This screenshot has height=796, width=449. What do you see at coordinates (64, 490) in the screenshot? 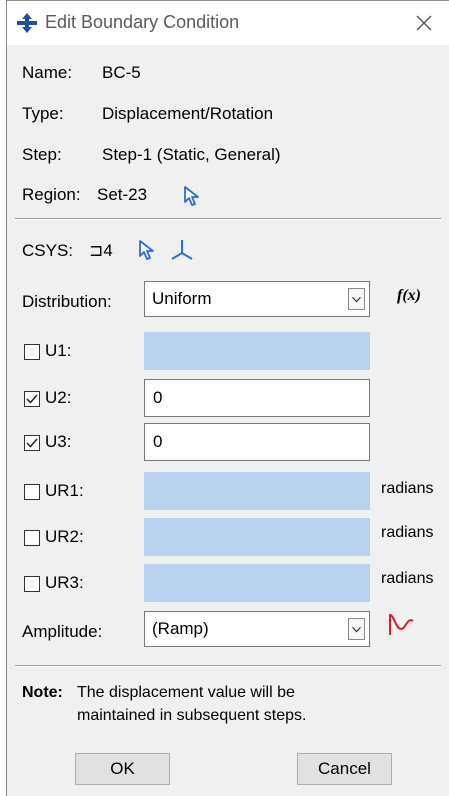
I see `ur1-label: UR1:` at bounding box center [64, 490].